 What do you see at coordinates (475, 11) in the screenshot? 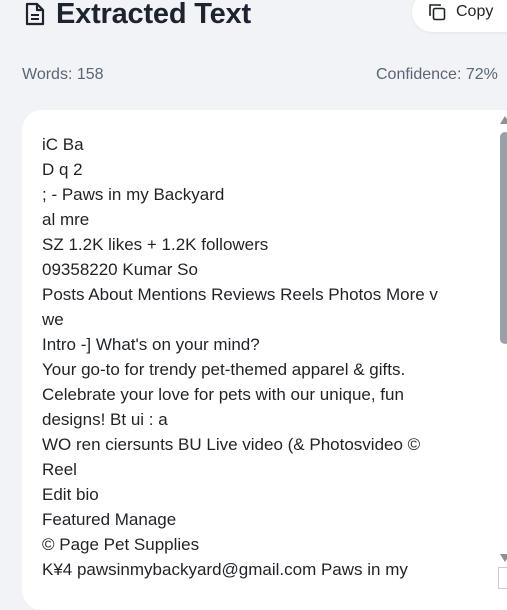
I see `copy-button-label: Copy` at bounding box center [475, 11].